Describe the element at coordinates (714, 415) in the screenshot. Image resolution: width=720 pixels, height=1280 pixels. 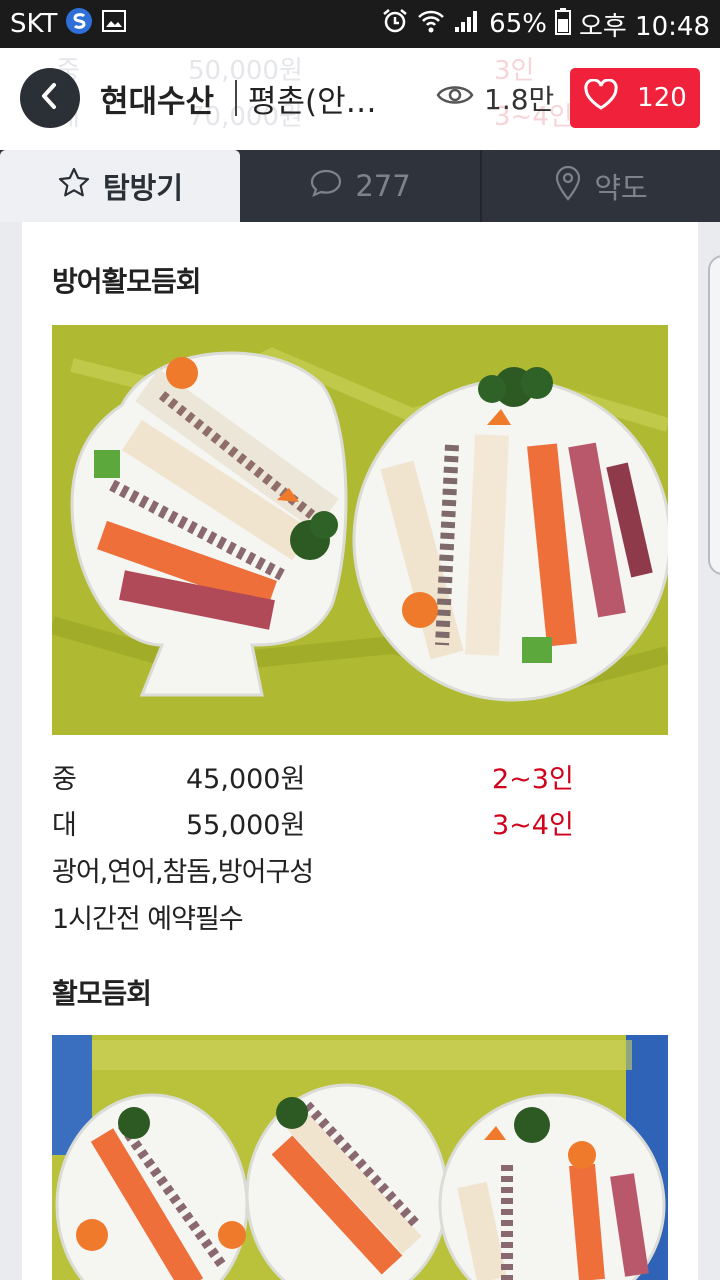
I see `side-drawer-handle` at that location.